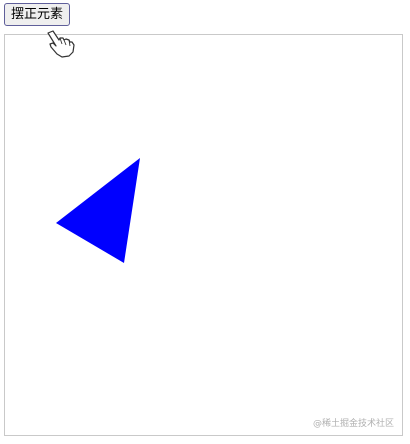 The width and height of the screenshot is (410, 444). I want to click on canvas-surface, so click(98, 210).